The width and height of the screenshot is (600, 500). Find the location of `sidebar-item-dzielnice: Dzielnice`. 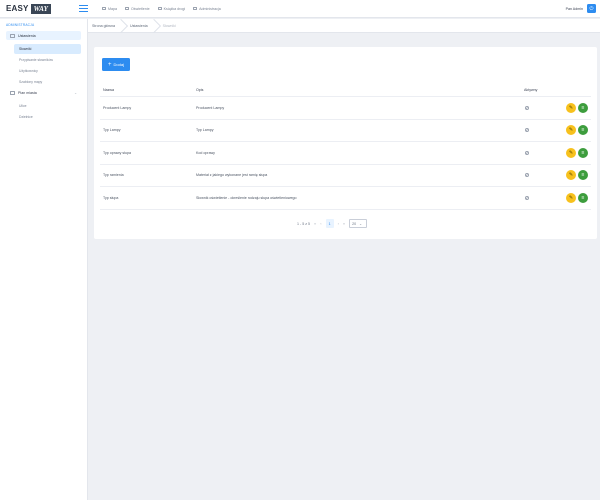

sidebar-item-dzielnice: Dzielnice is located at coordinates (47, 117).